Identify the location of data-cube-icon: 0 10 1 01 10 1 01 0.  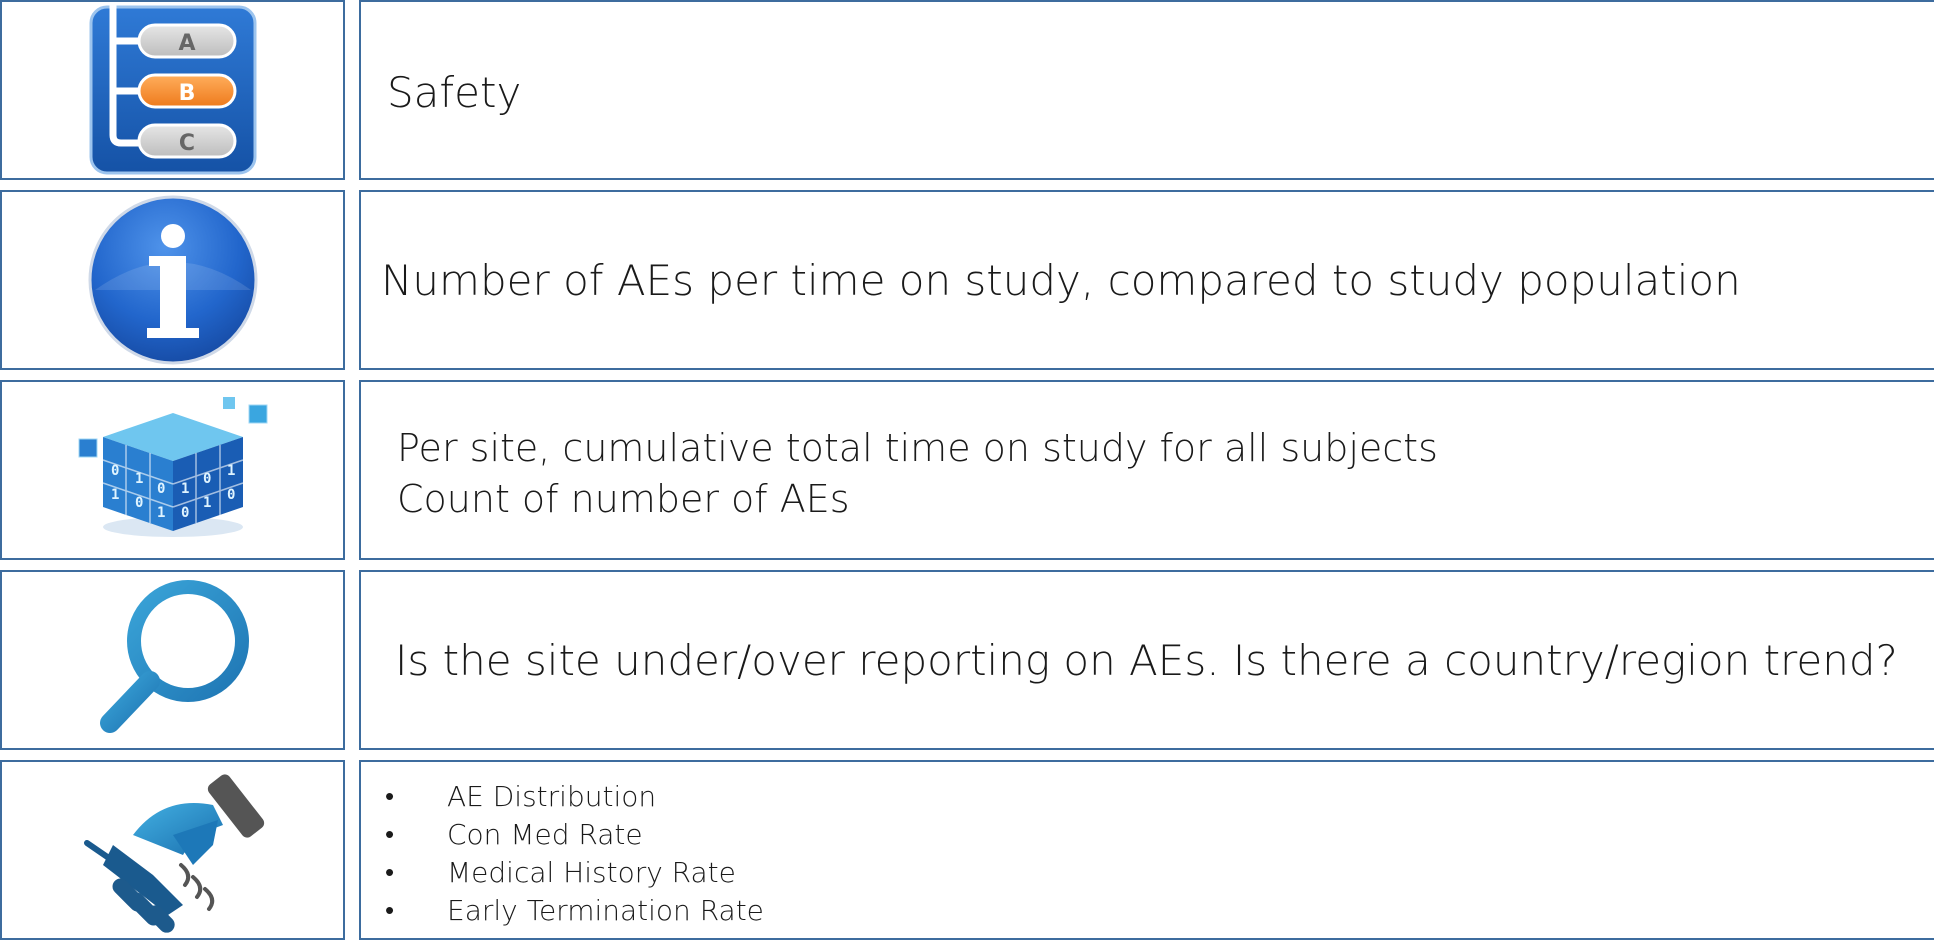
(172, 467).